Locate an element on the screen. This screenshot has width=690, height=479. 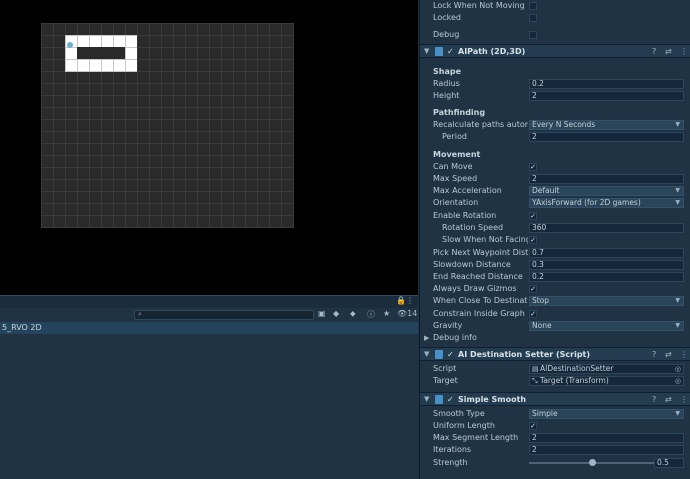
pick-next-waypoint-field: 0.7 is located at coordinates (606, 253).